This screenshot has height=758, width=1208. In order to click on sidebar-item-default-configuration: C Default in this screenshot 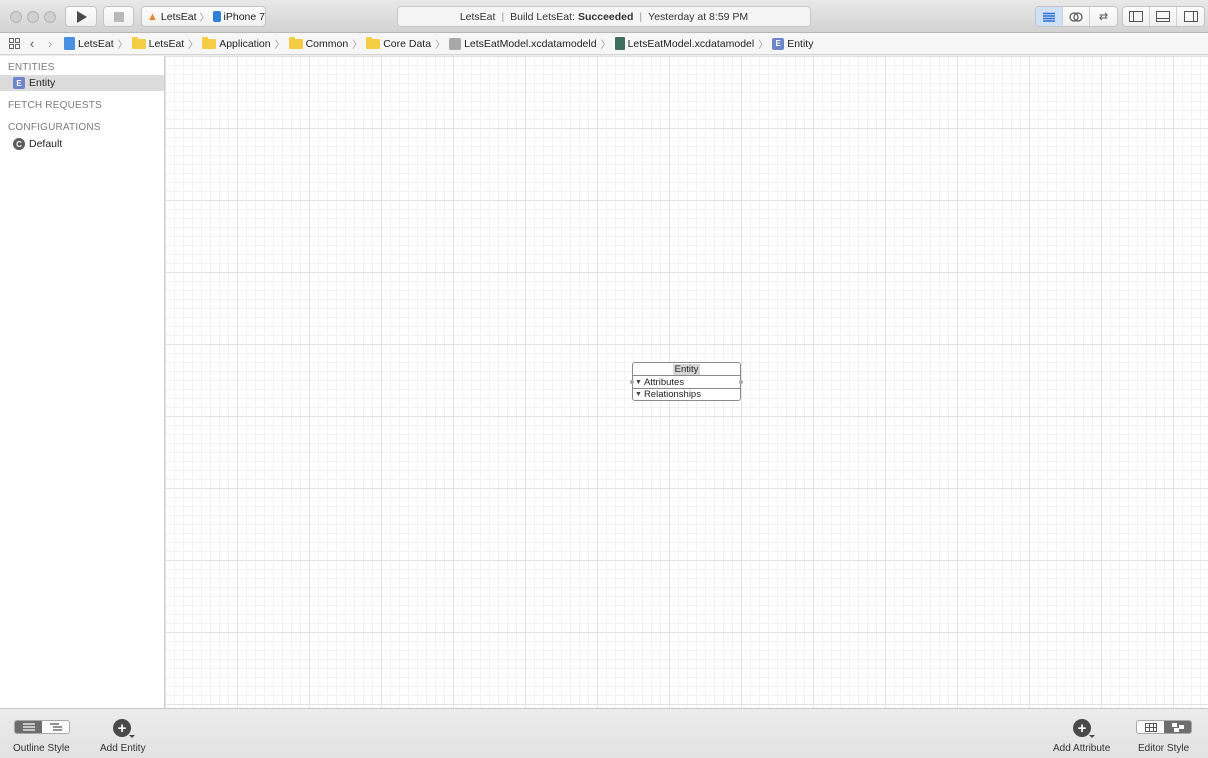, I will do `click(82, 144)`.